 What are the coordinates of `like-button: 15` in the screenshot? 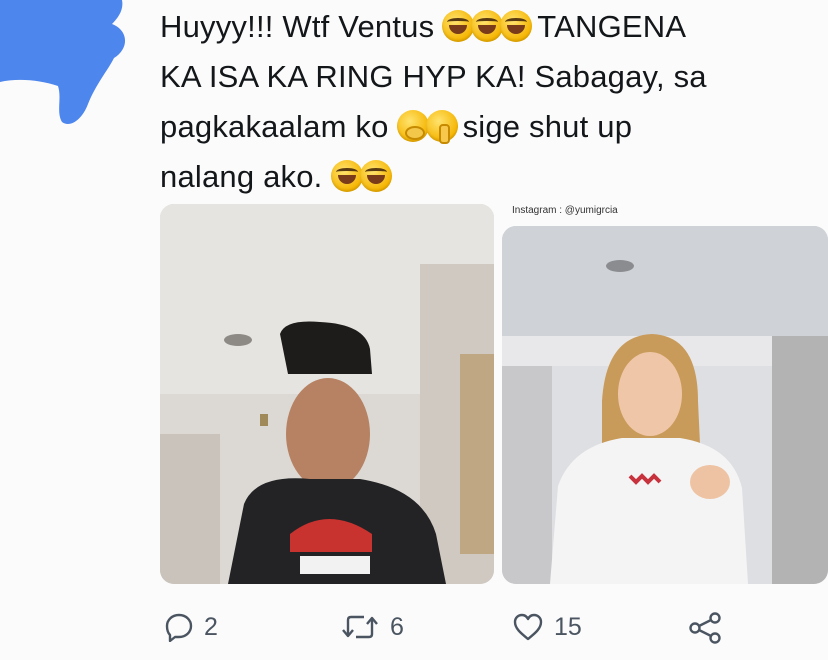 It's located at (547, 627).